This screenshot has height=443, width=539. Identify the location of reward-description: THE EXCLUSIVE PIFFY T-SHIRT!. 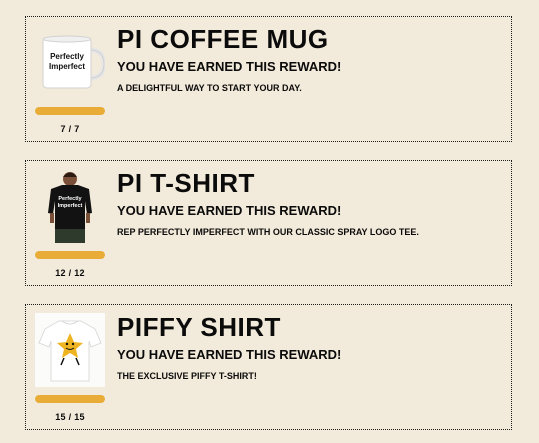
(187, 376).